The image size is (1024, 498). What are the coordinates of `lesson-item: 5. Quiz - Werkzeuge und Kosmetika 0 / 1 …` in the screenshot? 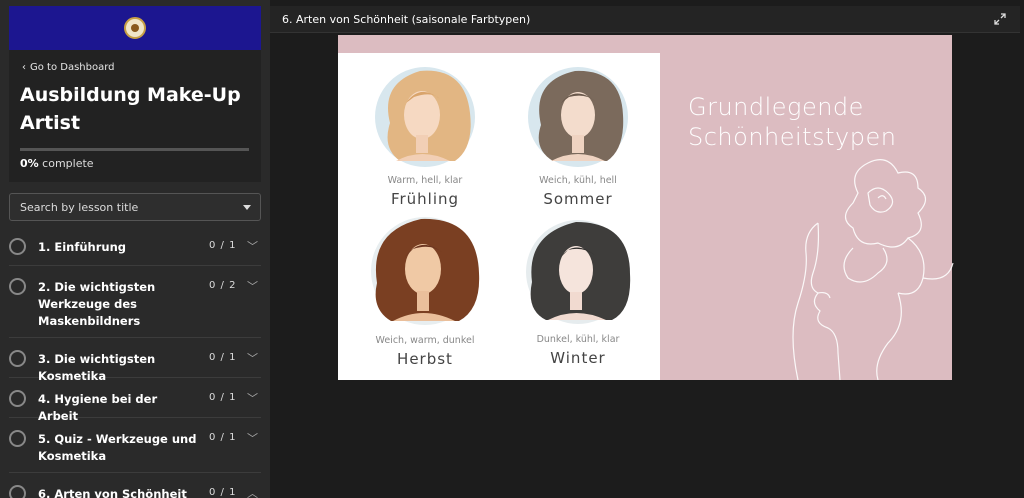 It's located at (135, 445).